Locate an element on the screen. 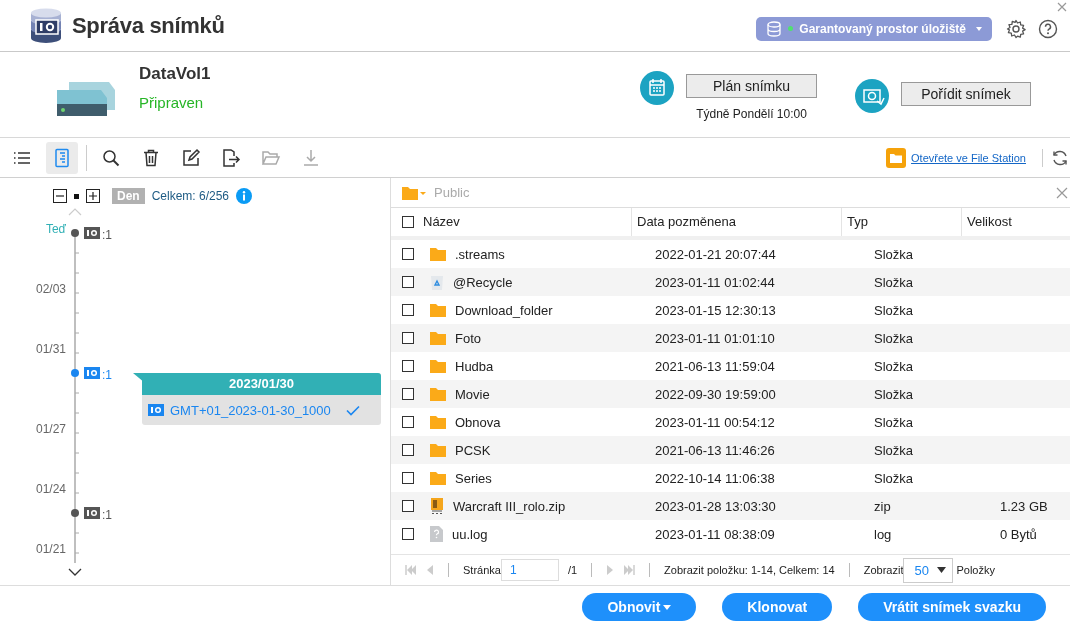 The image size is (1070, 628). app-logo-icon is located at coordinates (46, 25).